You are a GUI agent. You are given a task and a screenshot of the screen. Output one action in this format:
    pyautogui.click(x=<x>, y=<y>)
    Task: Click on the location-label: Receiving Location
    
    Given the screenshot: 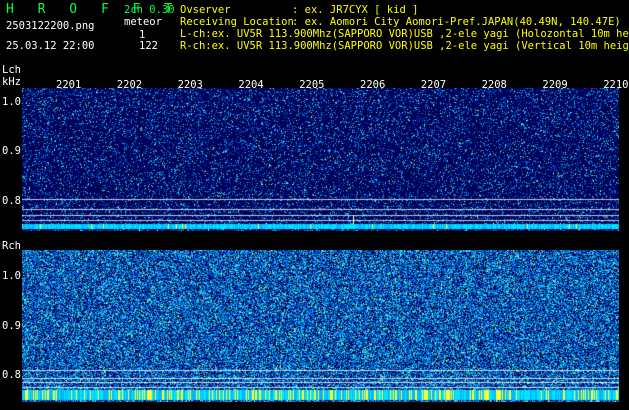 What is the action you would take?
    pyautogui.click(x=237, y=22)
    